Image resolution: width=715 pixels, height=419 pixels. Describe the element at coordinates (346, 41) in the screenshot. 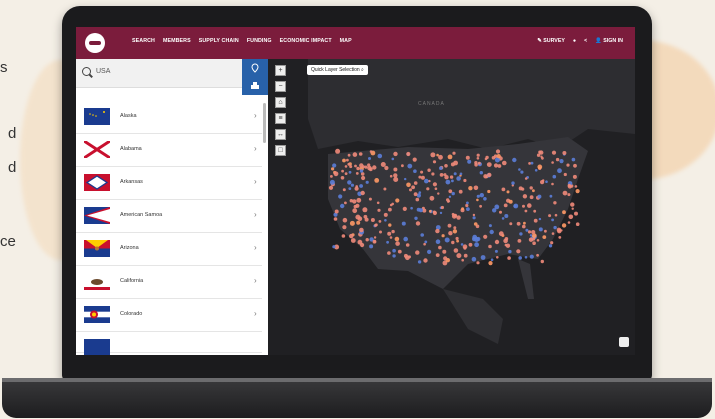

I see `nav-map: MAP` at that location.